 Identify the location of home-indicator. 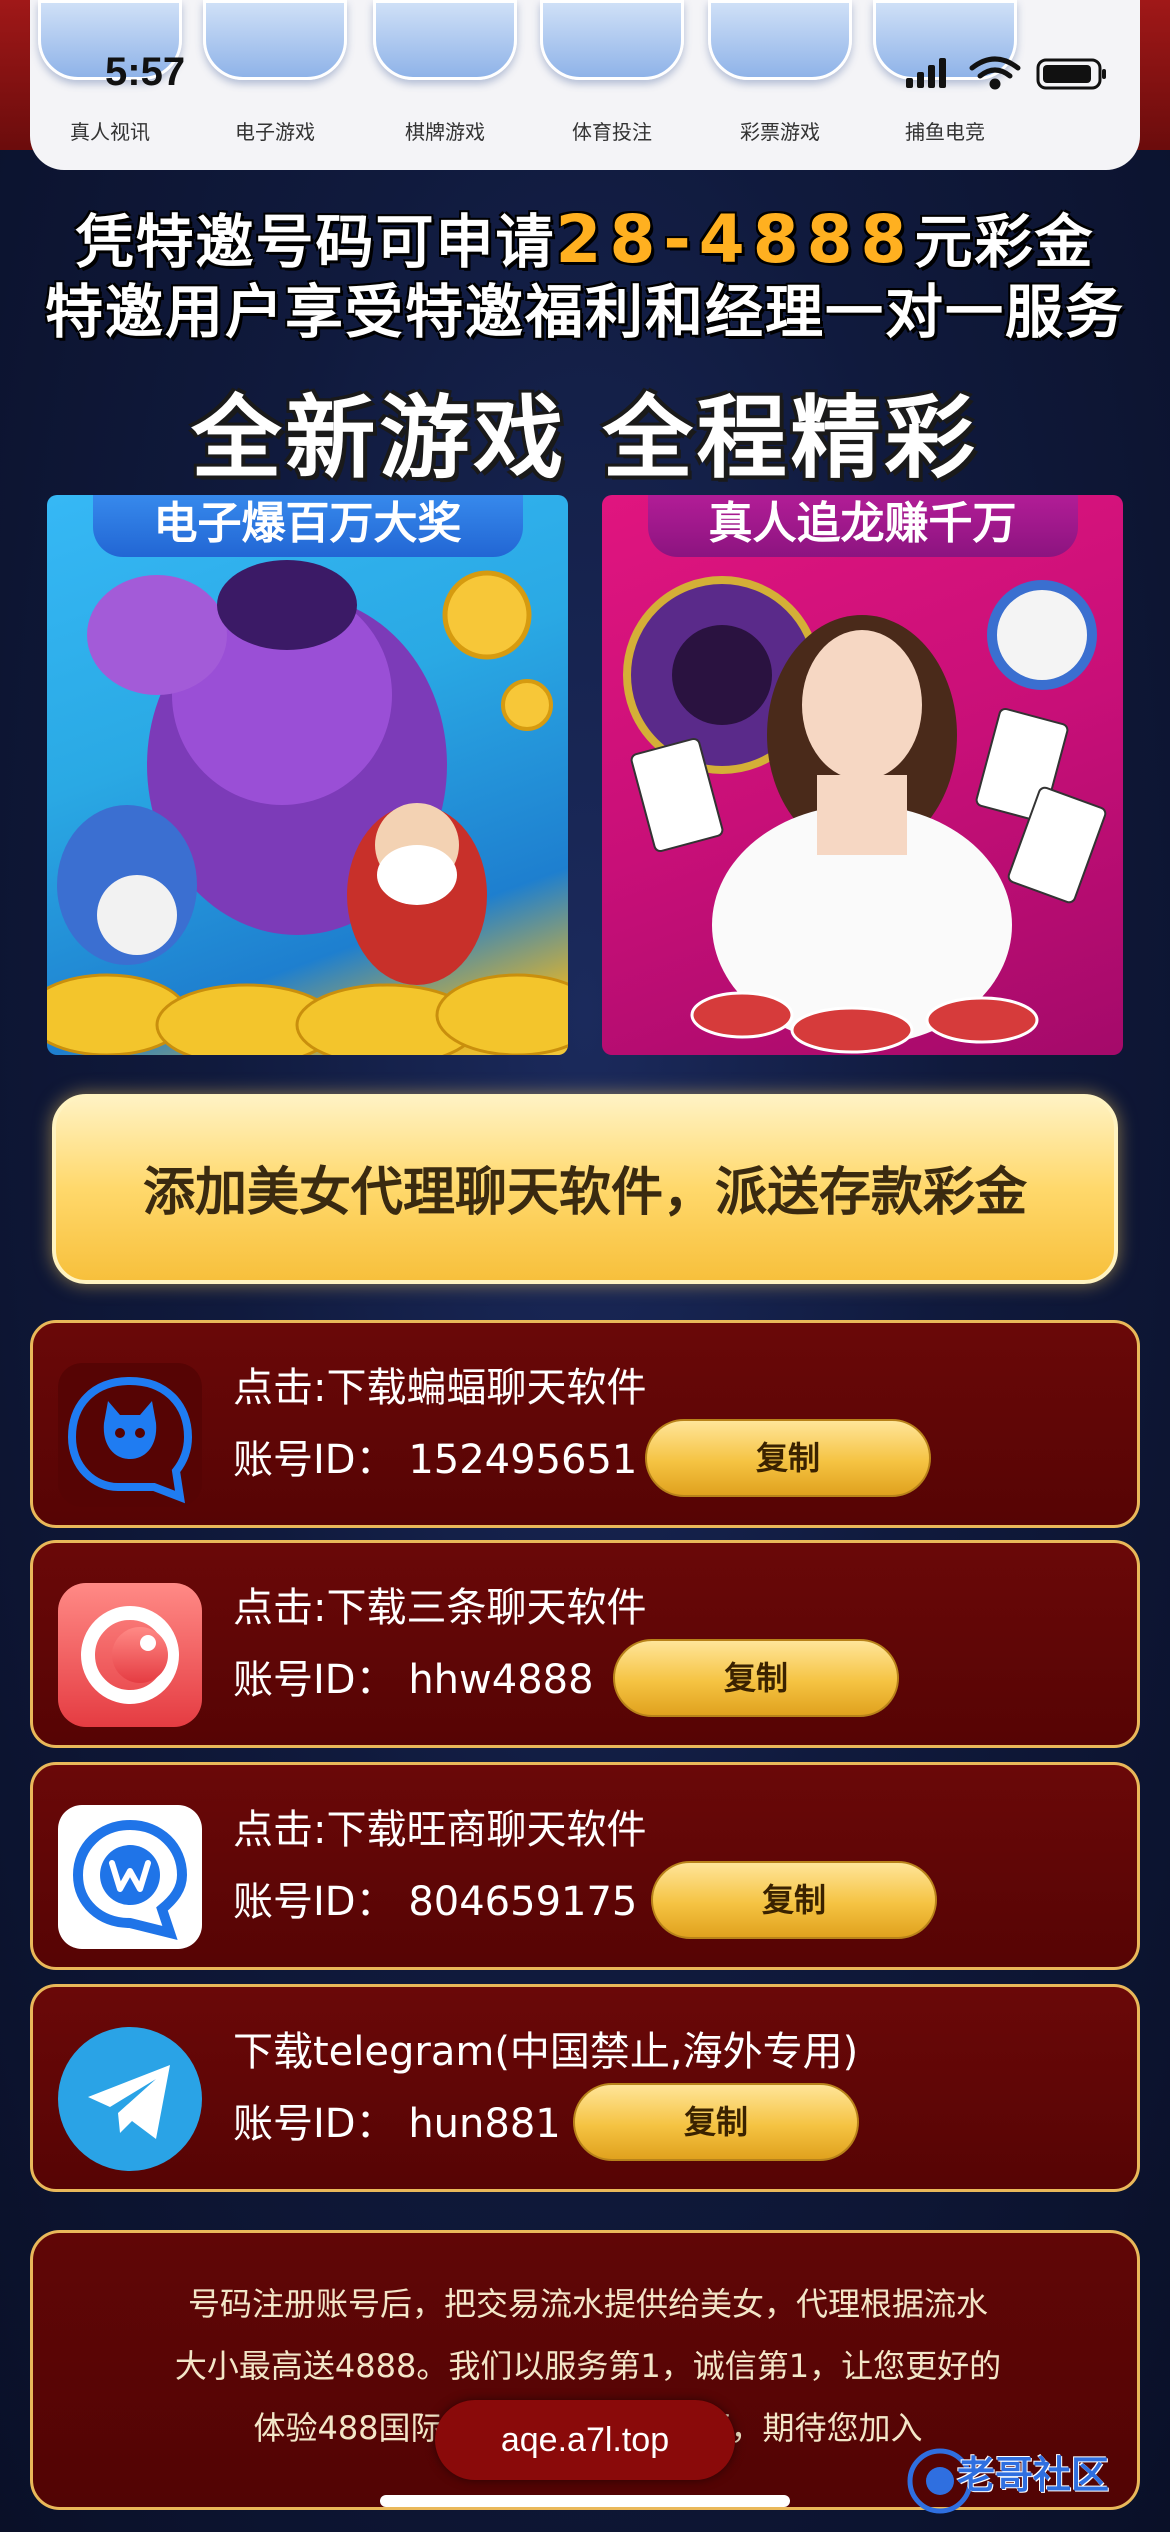
(585, 2501).